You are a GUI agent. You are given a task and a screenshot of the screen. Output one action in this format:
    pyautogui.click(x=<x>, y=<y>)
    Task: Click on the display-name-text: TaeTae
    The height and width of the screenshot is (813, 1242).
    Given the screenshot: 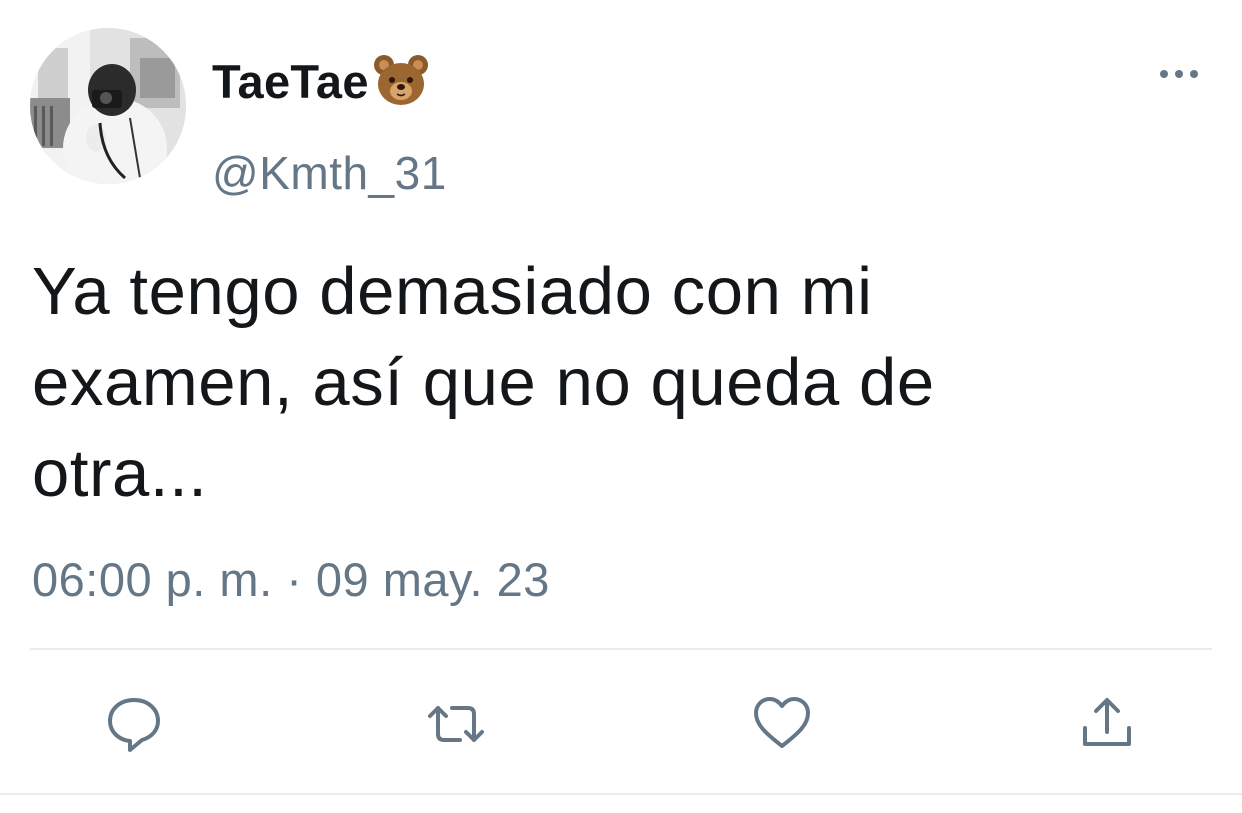 What is the action you would take?
    pyautogui.click(x=290, y=81)
    